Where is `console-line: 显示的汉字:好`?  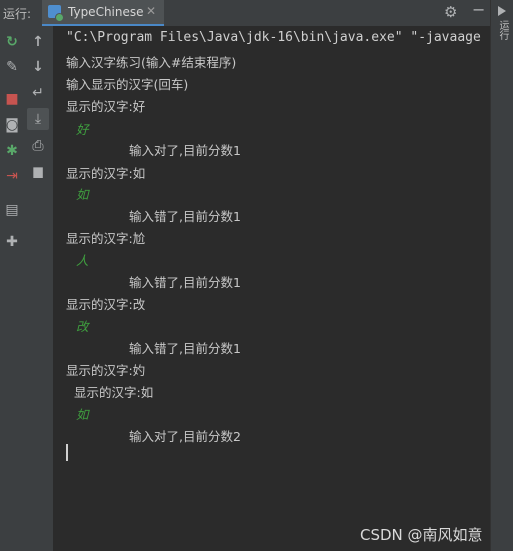
console-line: 显示的汉字:好 is located at coordinates (106, 106).